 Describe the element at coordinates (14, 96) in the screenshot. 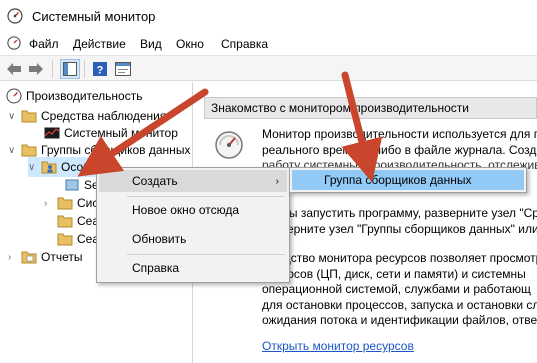

I see `performance-icon` at that location.